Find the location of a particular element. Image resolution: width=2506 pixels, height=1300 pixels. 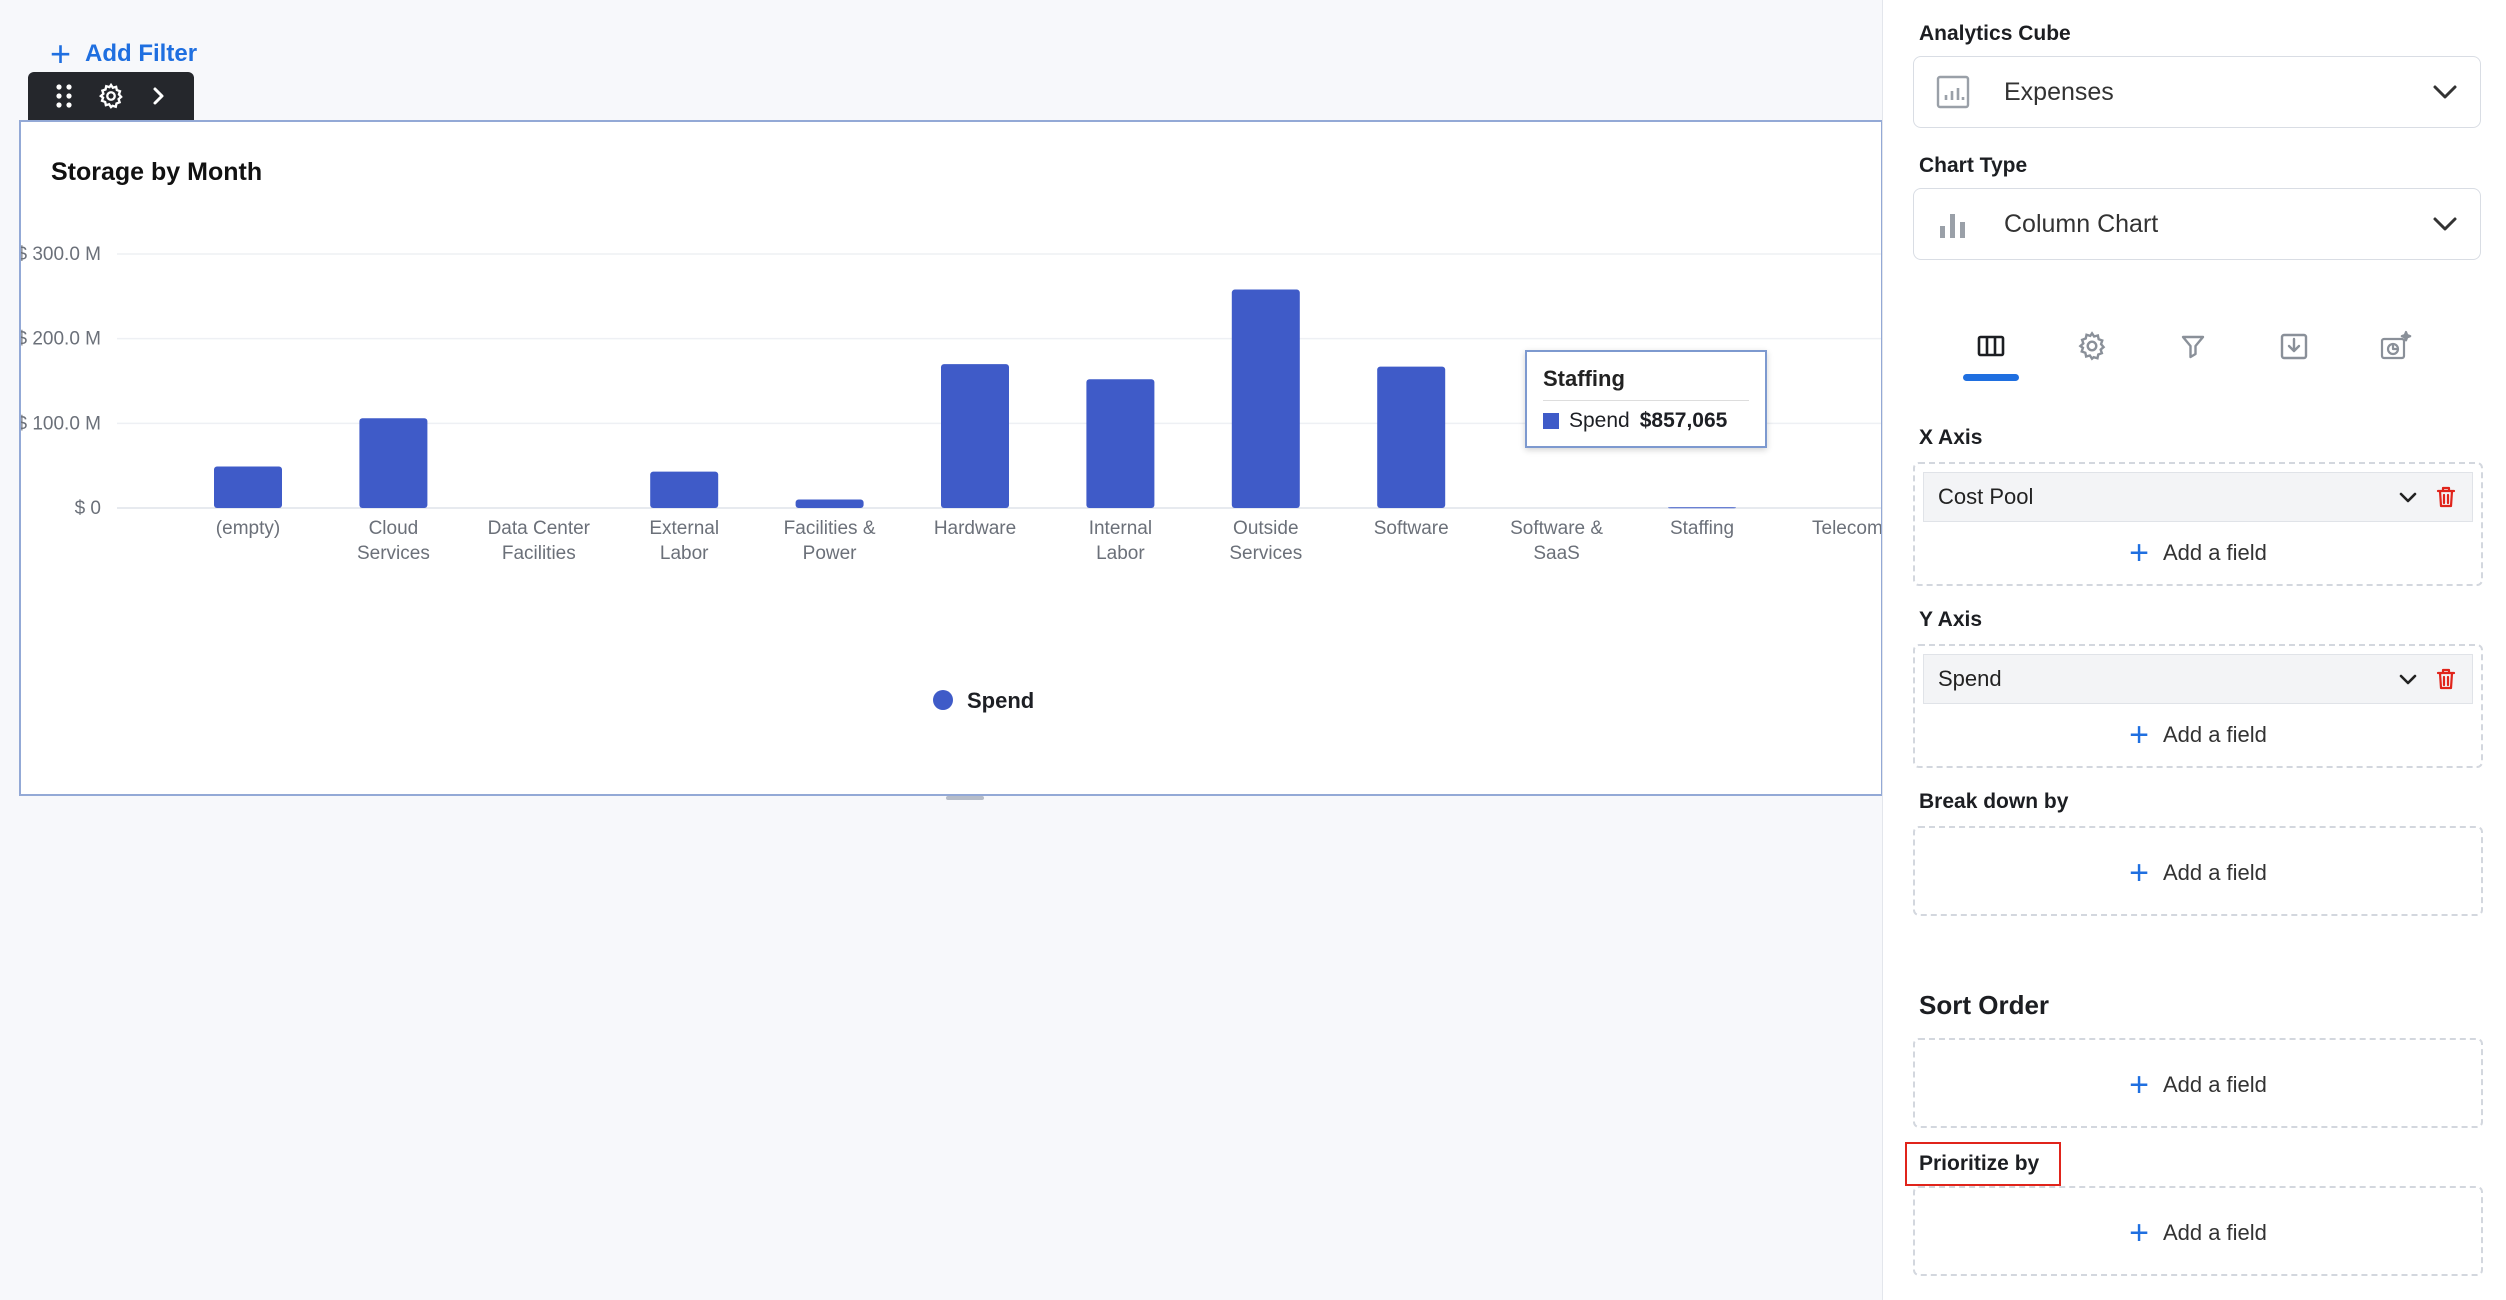

x-tick-label: Software is located at coordinates (1411, 528).